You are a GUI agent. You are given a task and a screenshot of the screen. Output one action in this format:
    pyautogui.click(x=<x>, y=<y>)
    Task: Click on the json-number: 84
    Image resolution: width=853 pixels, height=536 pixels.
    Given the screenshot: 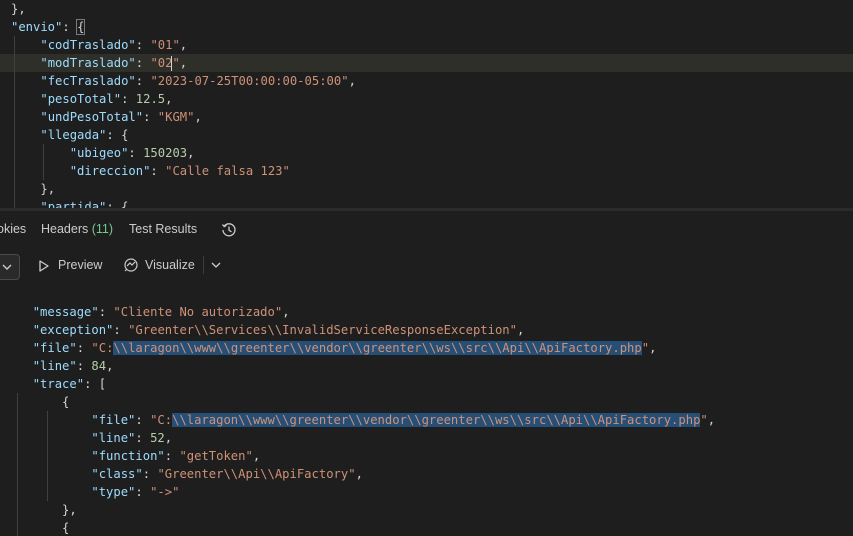 What is the action you would take?
    pyautogui.click(x=99, y=366)
    